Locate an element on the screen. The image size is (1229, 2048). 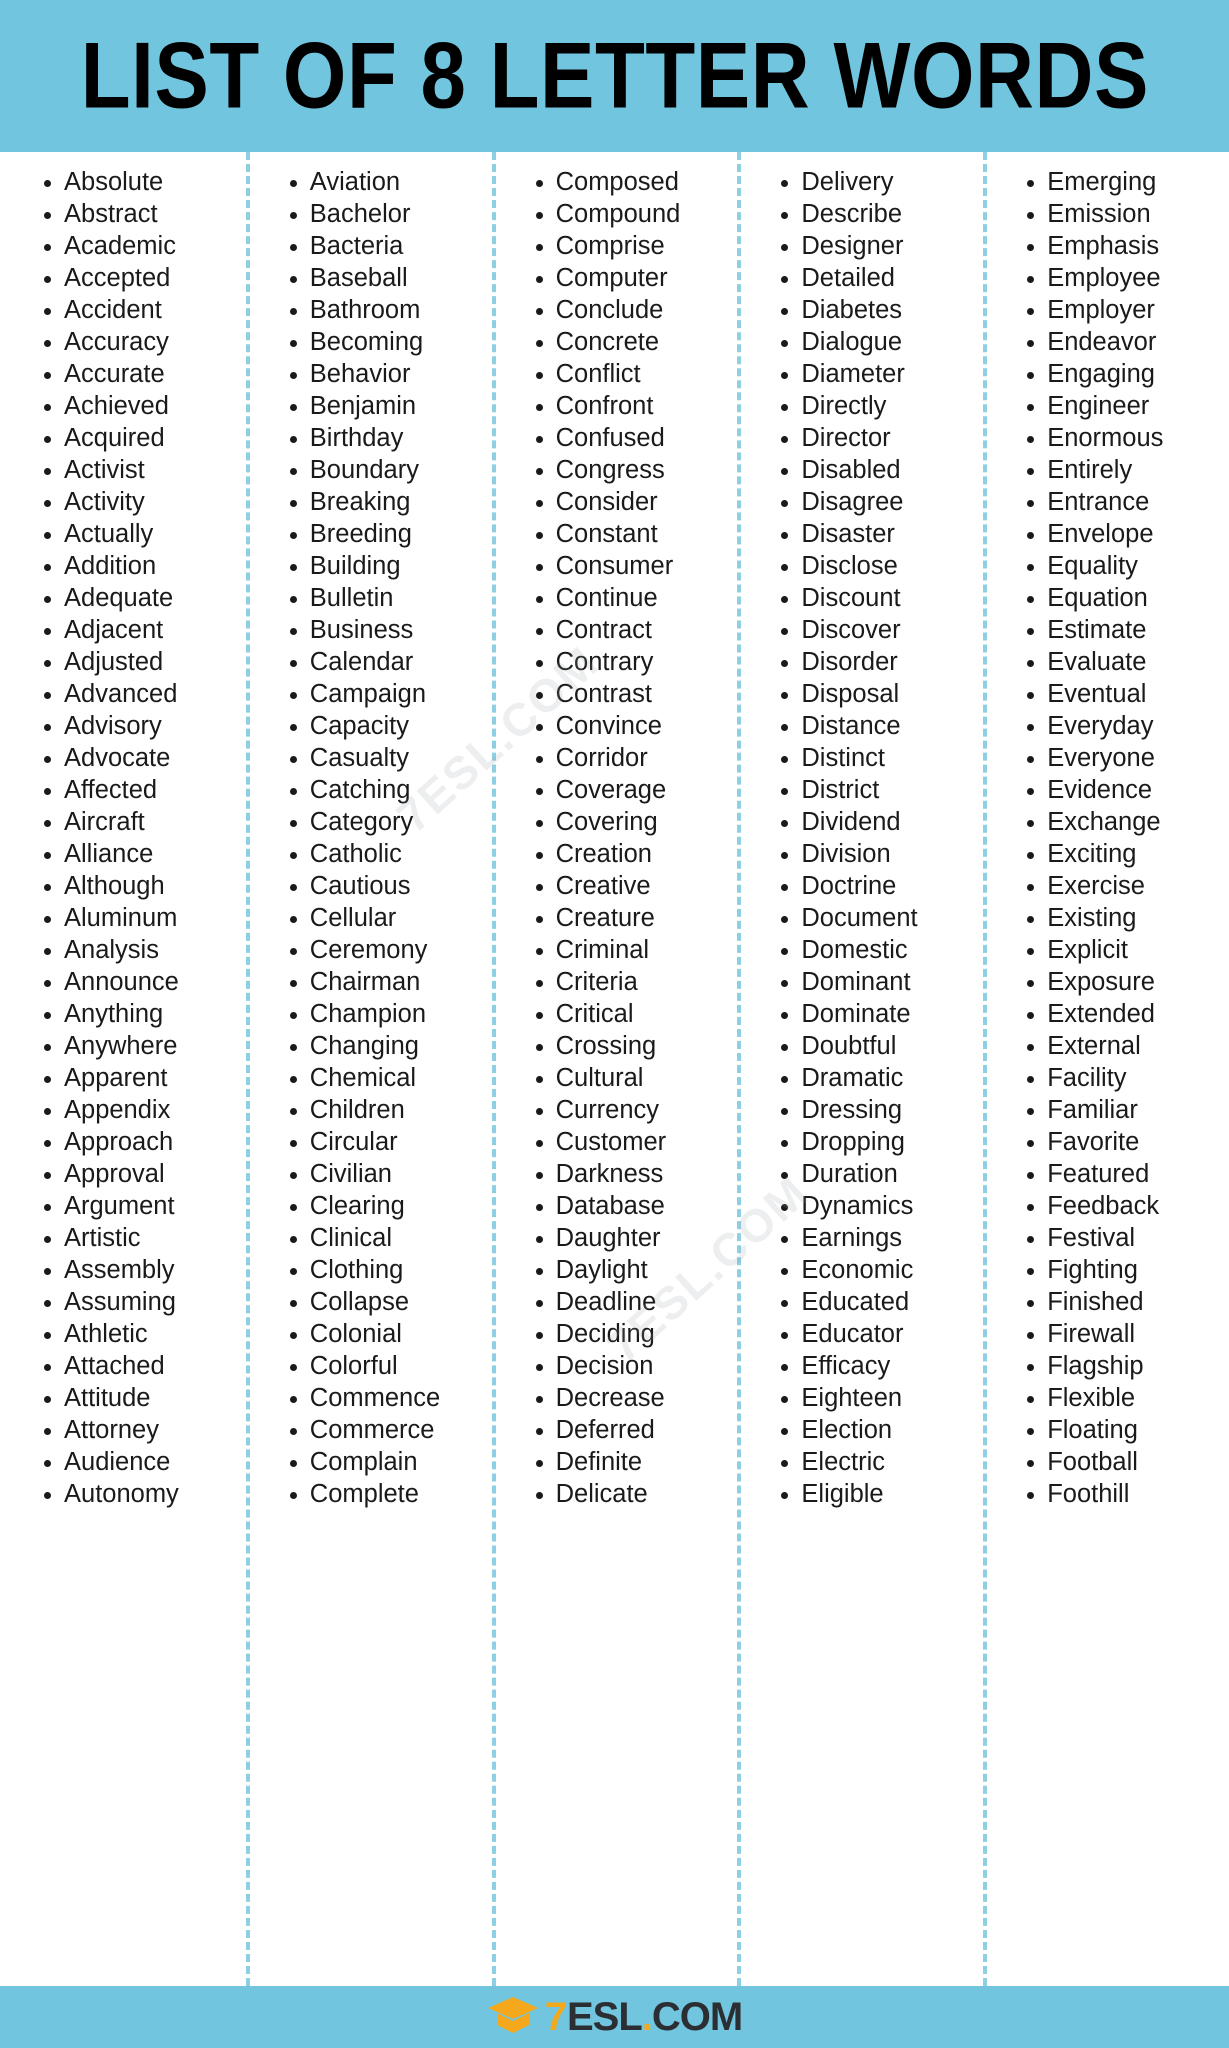
graduation-cap-icon is located at coordinates (513, 2017).